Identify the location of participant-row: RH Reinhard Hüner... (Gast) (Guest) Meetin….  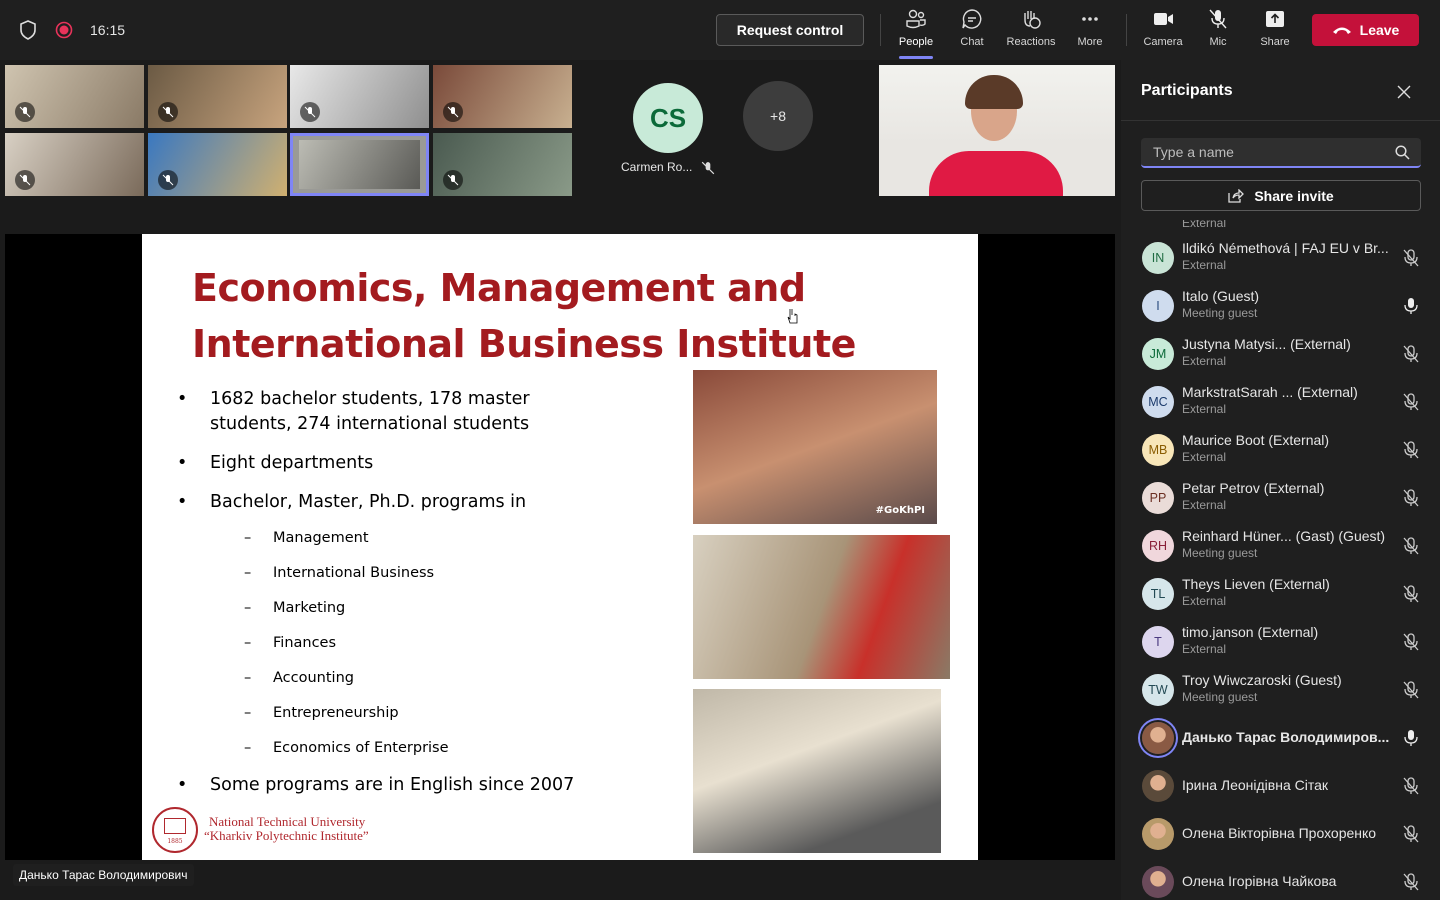
(1280, 546).